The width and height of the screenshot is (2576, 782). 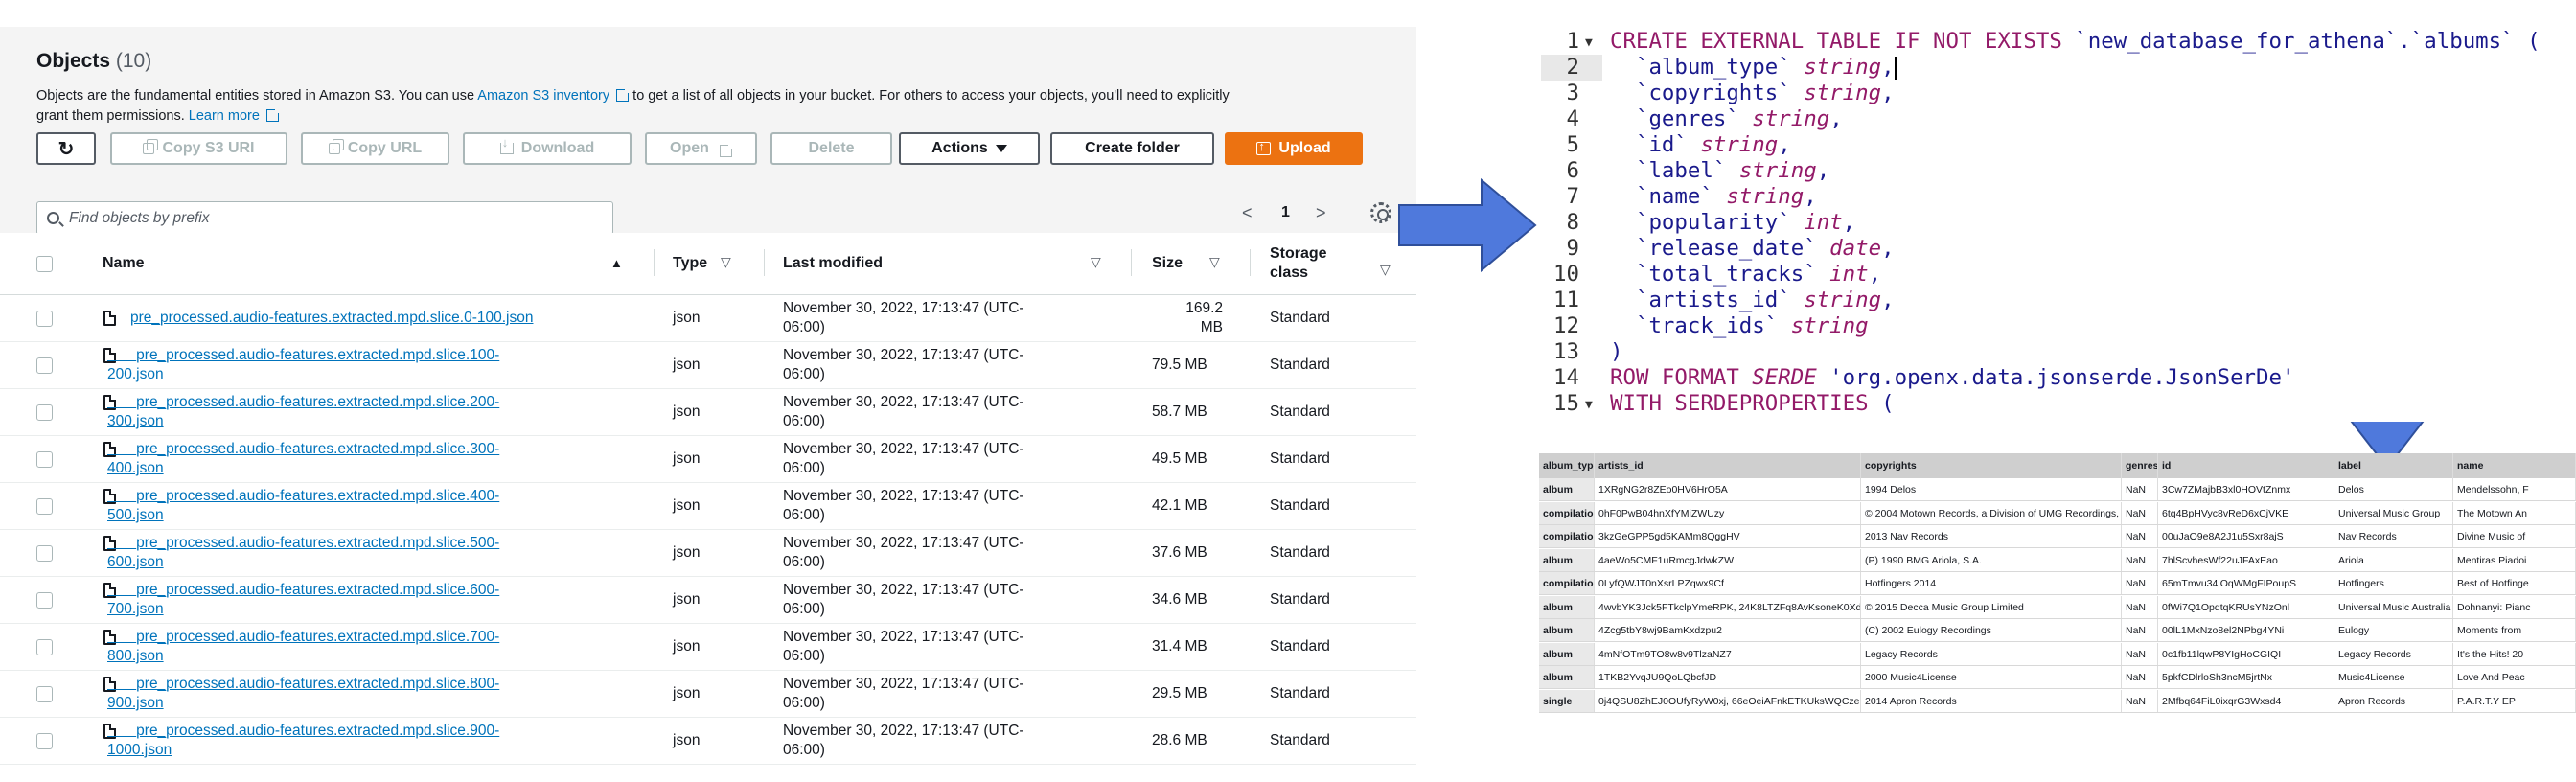 I want to click on sheet-cell: 4aeWo5CMF1uRmcgJdwkZW, so click(x=1728, y=559).